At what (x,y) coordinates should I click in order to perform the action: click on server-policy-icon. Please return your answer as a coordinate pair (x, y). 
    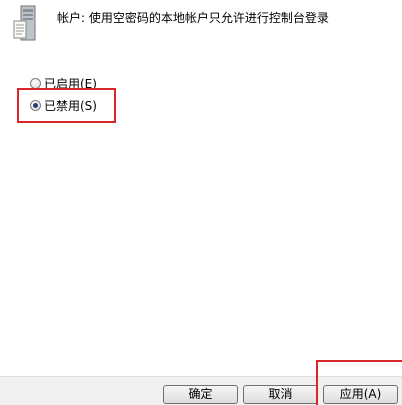
    Looking at the image, I should click on (24, 23).